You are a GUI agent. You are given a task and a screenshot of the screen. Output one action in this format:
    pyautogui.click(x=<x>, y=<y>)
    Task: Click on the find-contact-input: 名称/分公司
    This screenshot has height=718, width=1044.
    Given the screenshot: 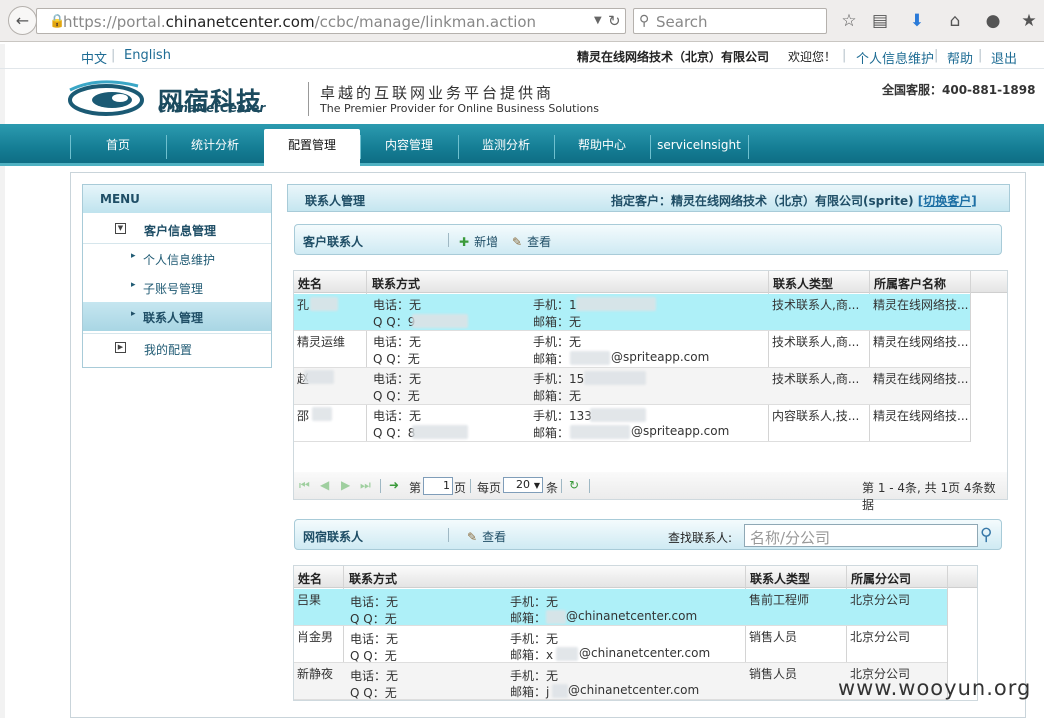 What is the action you would take?
    pyautogui.click(x=861, y=535)
    